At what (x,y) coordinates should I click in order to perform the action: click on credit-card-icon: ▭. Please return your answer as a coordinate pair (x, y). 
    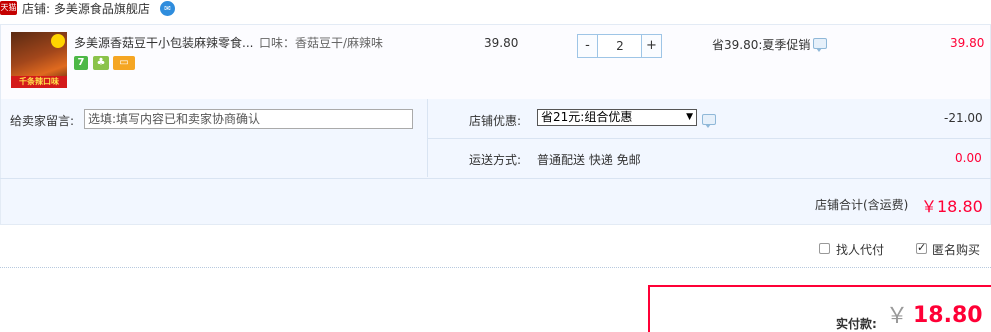
    Looking at the image, I should click on (124, 63).